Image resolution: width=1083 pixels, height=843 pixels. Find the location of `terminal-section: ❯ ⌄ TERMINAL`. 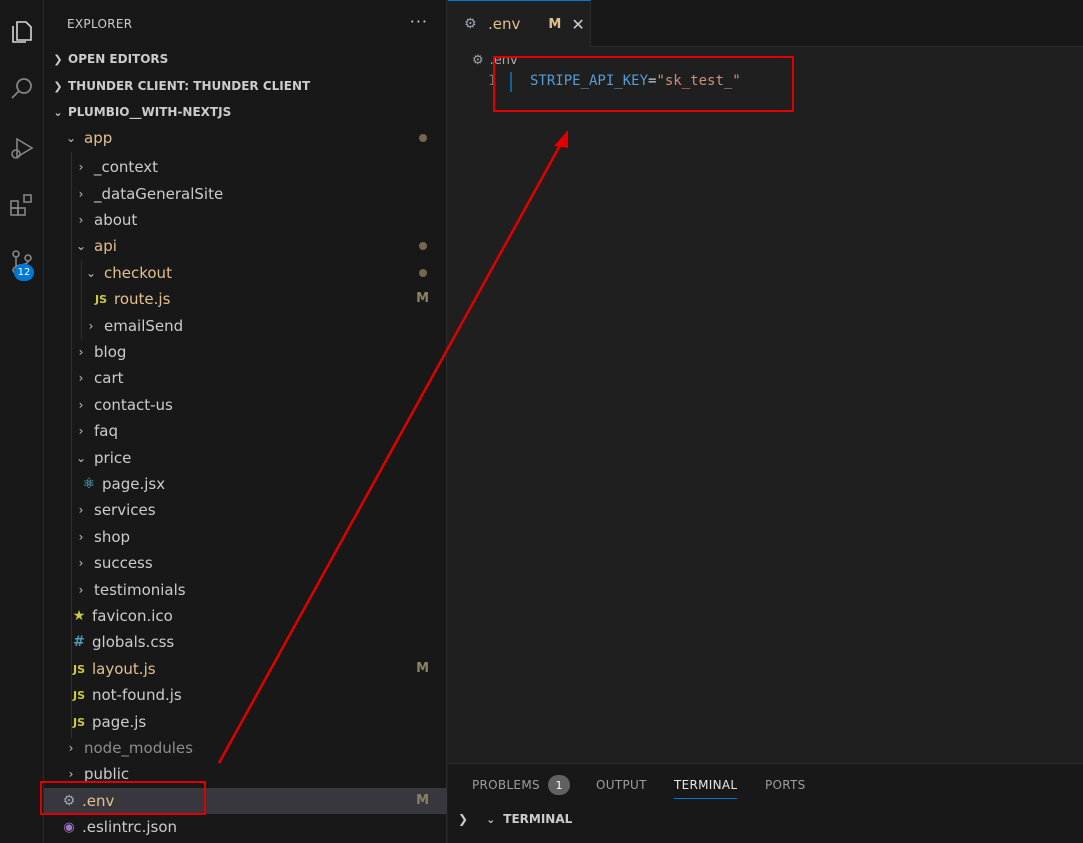

terminal-section: ❯ ⌄ TERMINAL is located at coordinates (765, 819).